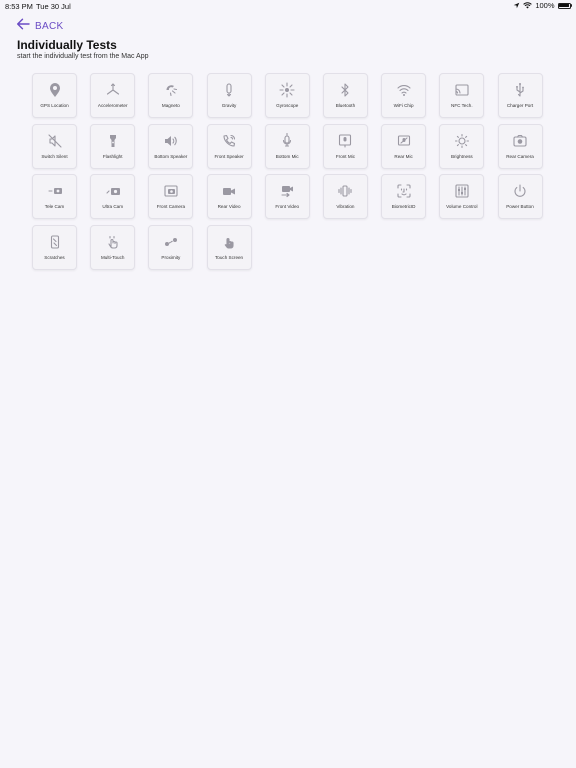 Image resolution: width=576 pixels, height=768 pixels. Describe the element at coordinates (462, 141) in the screenshot. I see `sun-icon` at that location.